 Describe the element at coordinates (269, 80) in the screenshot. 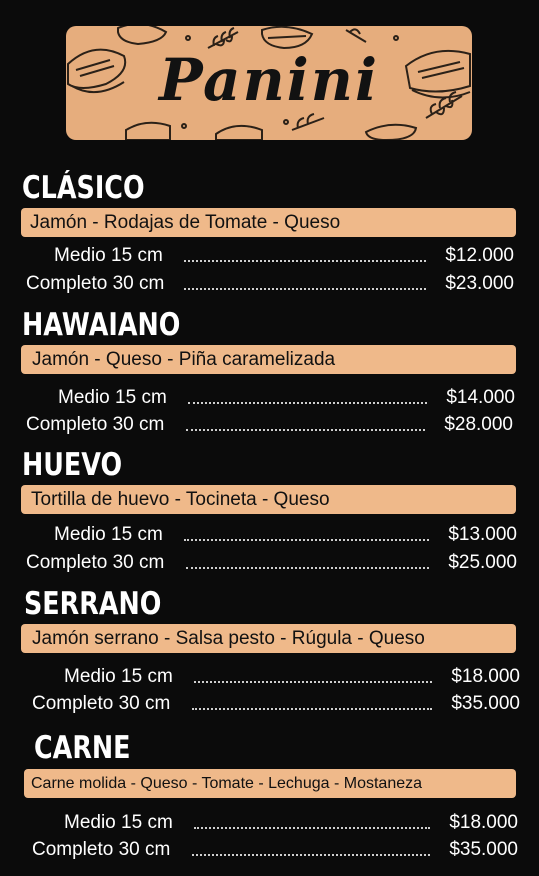

I see `menu-title: Panini` at that location.